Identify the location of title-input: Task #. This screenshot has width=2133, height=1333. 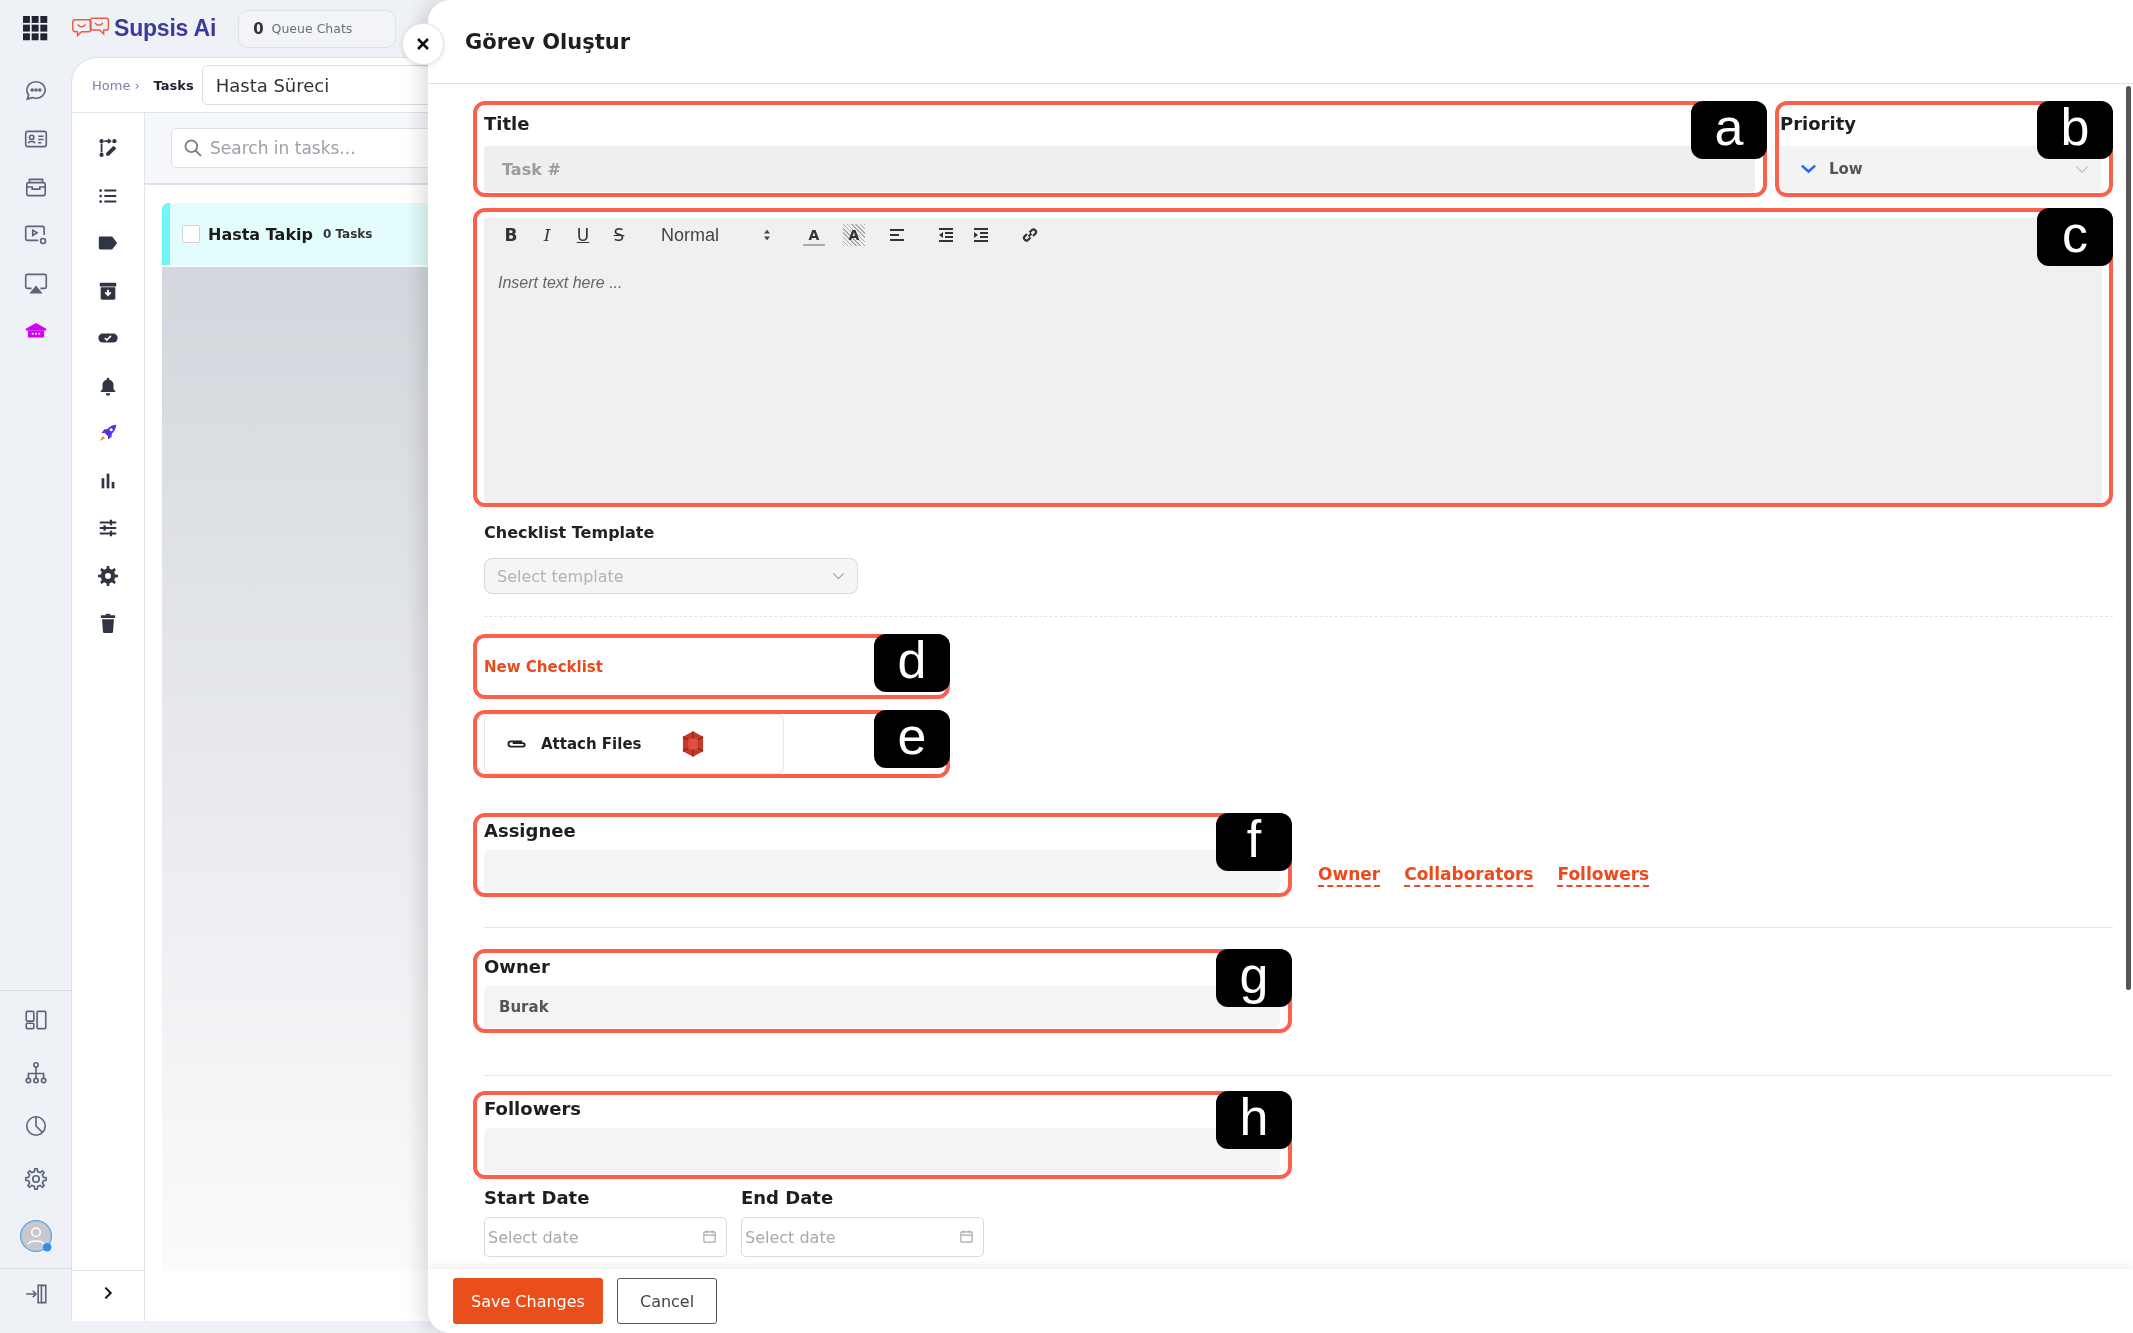
(1119, 169).